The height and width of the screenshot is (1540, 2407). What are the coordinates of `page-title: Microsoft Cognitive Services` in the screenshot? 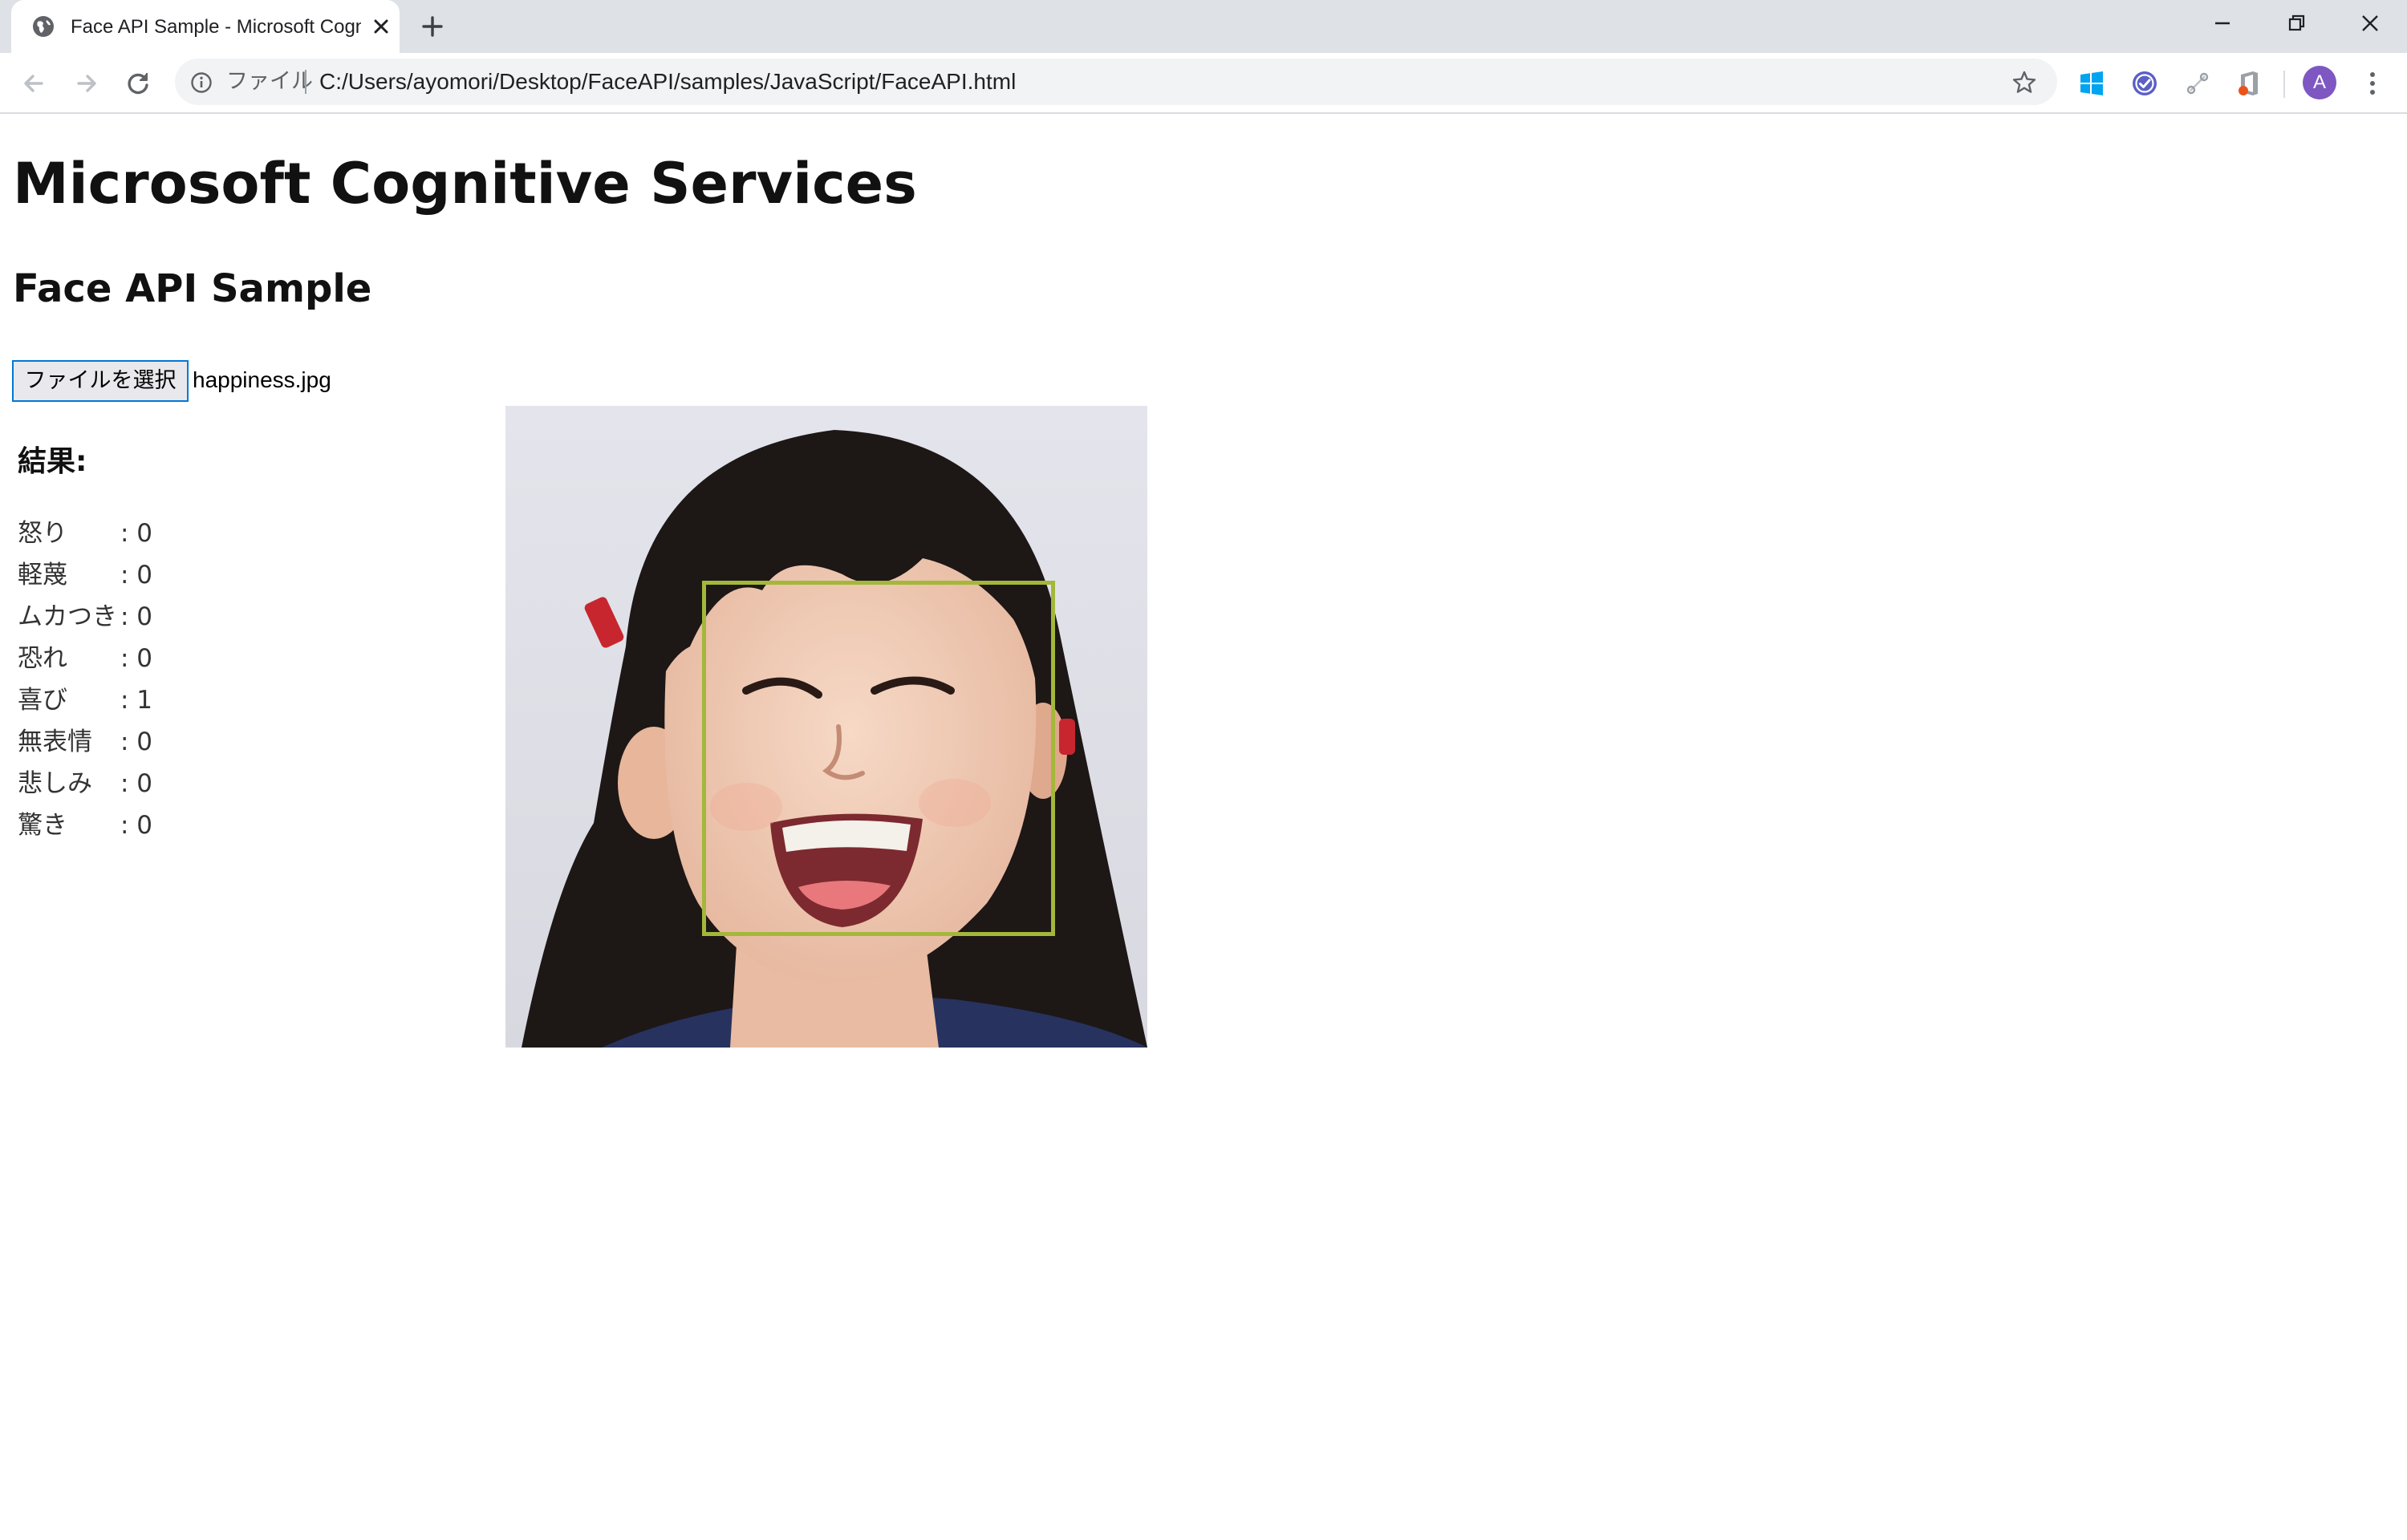 It's located at (465, 184).